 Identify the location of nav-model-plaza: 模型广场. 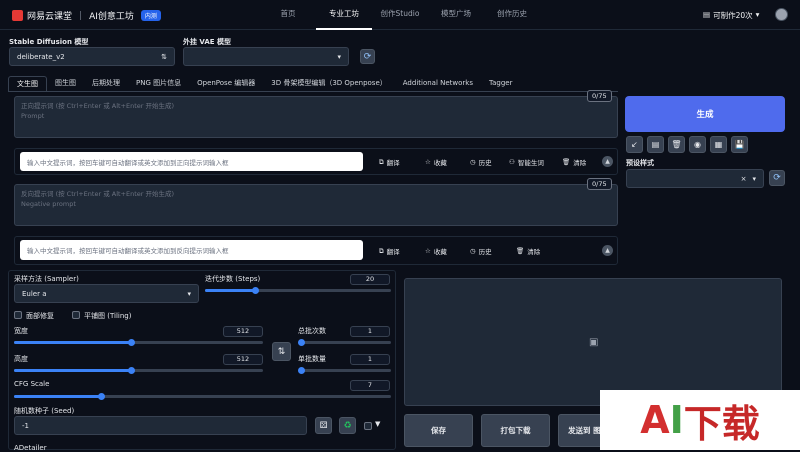
(456, 15).